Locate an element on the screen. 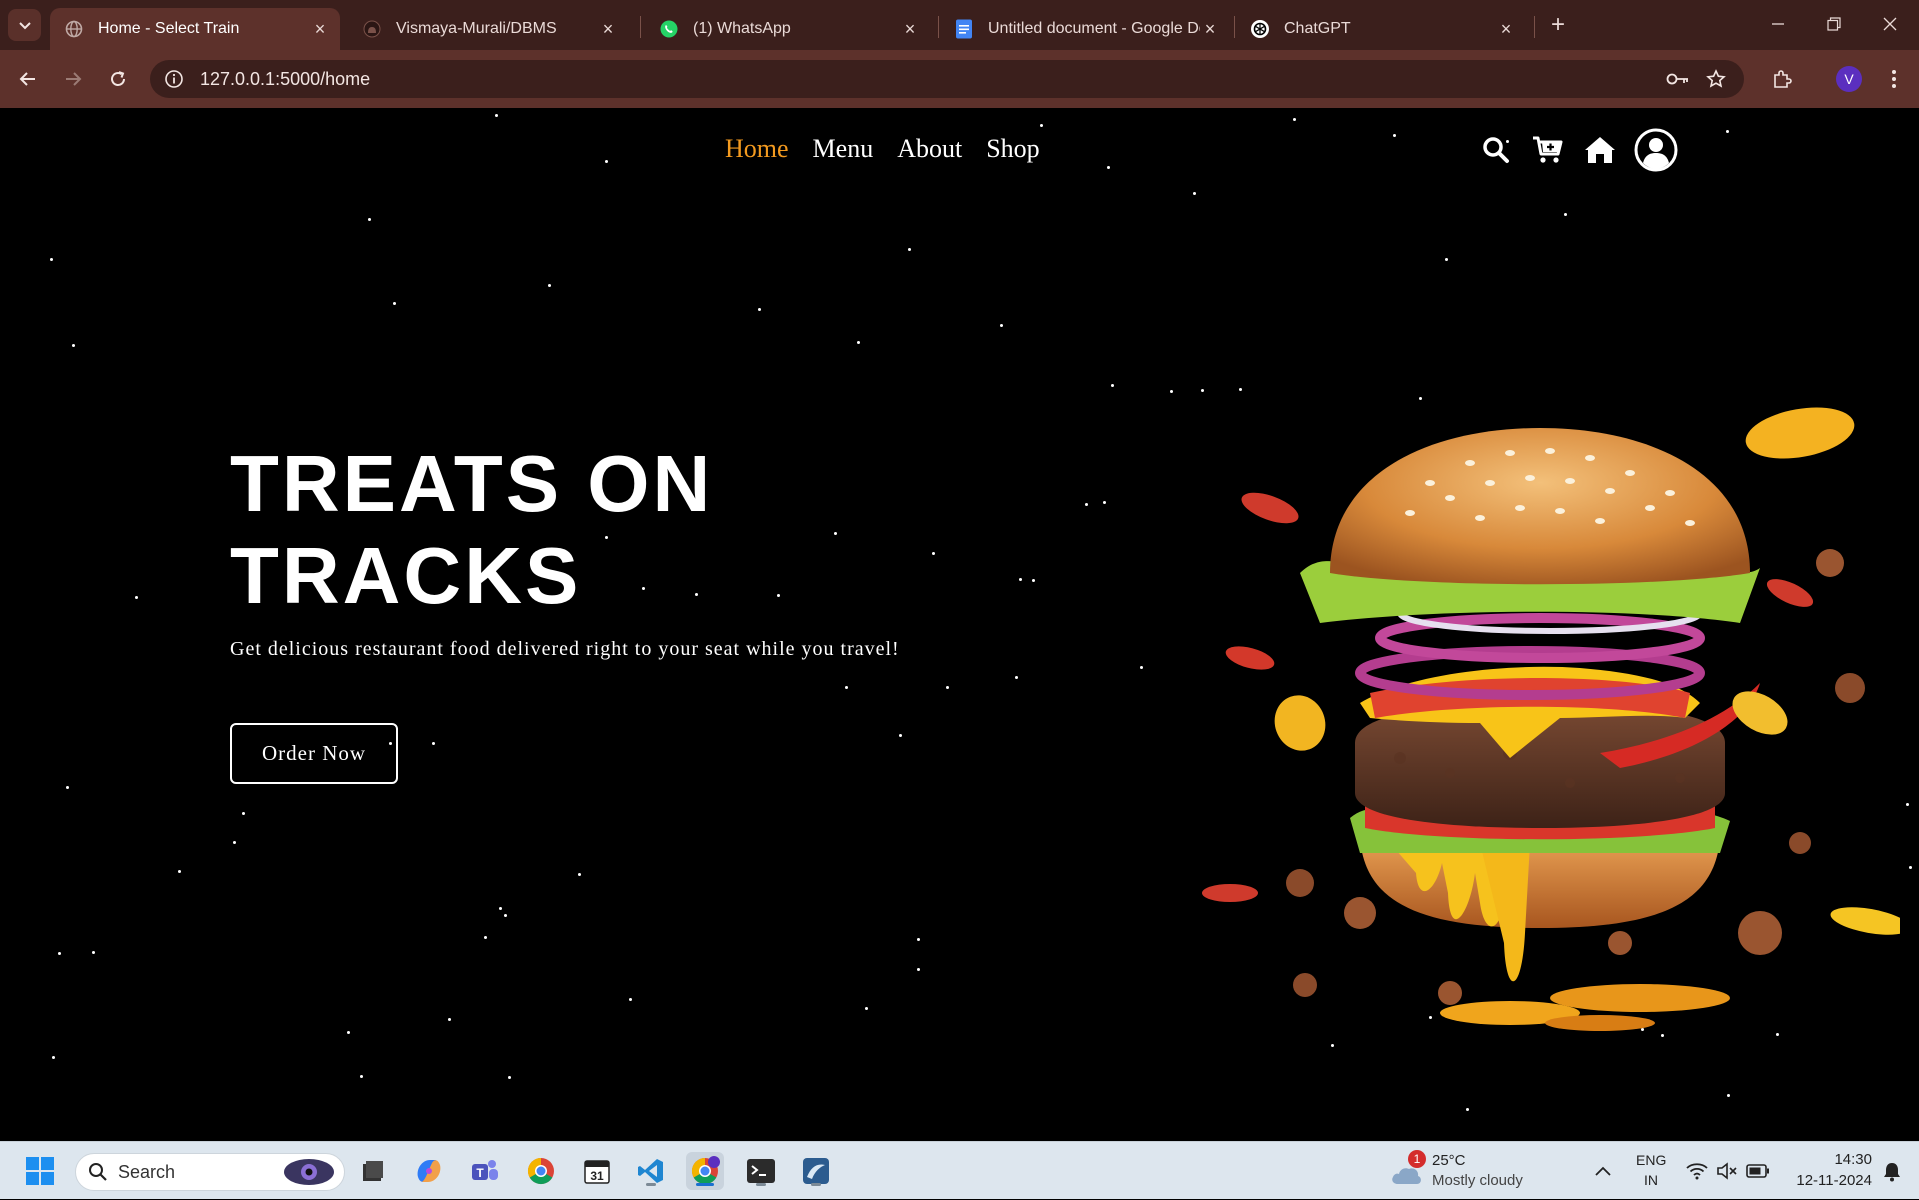  arrow-left-icon is located at coordinates (27, 79).